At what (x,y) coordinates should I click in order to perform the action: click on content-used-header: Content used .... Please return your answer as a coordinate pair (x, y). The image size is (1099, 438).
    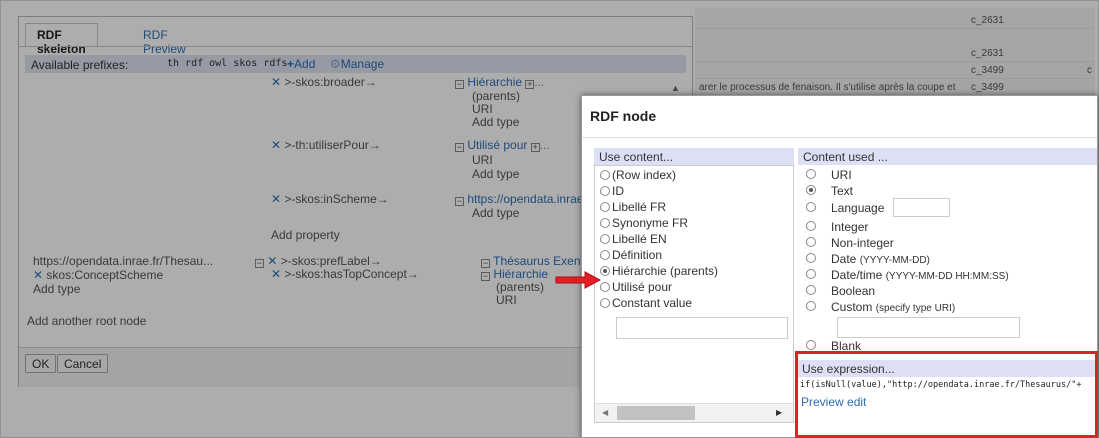
    Looking at the image, I should click on (947, 156).